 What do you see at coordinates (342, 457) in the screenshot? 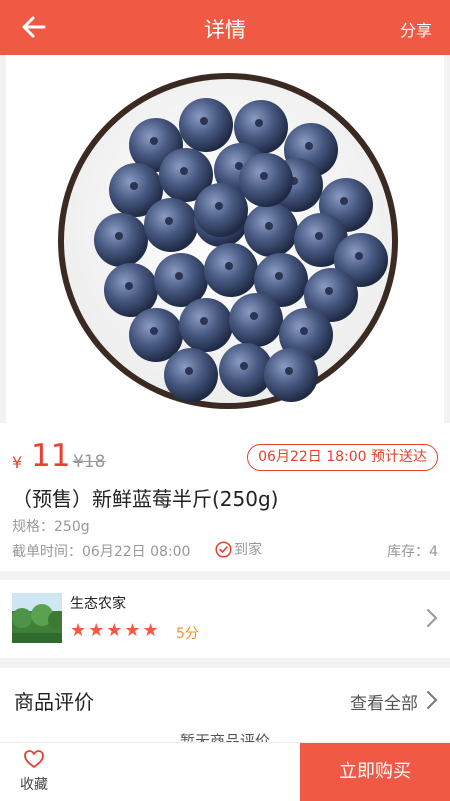
I see `delivery-badge: 06月22日 18:00 预计送达` at bounding box center [342, 457].